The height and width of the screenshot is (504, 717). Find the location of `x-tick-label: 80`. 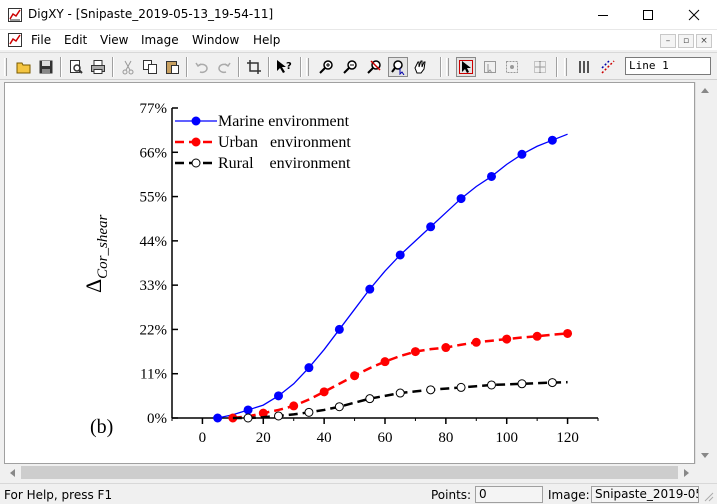

x-tick-label: 80 is located at coordinates (445, 438).